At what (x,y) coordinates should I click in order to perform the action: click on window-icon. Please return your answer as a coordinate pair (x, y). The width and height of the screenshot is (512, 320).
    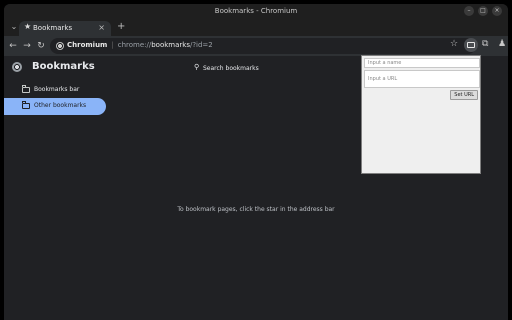
    Looking at the image, I should click on (471, 45).